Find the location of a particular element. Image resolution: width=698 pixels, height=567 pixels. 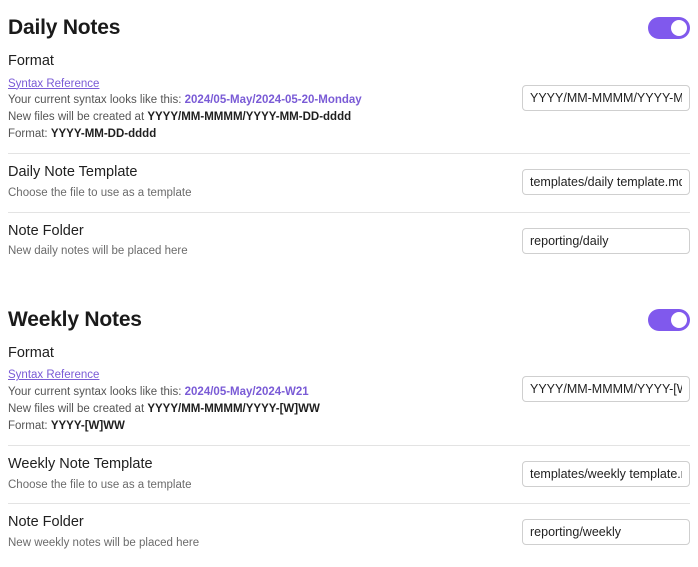

weekly-format-label: Format is located at coordinates (31, 352).